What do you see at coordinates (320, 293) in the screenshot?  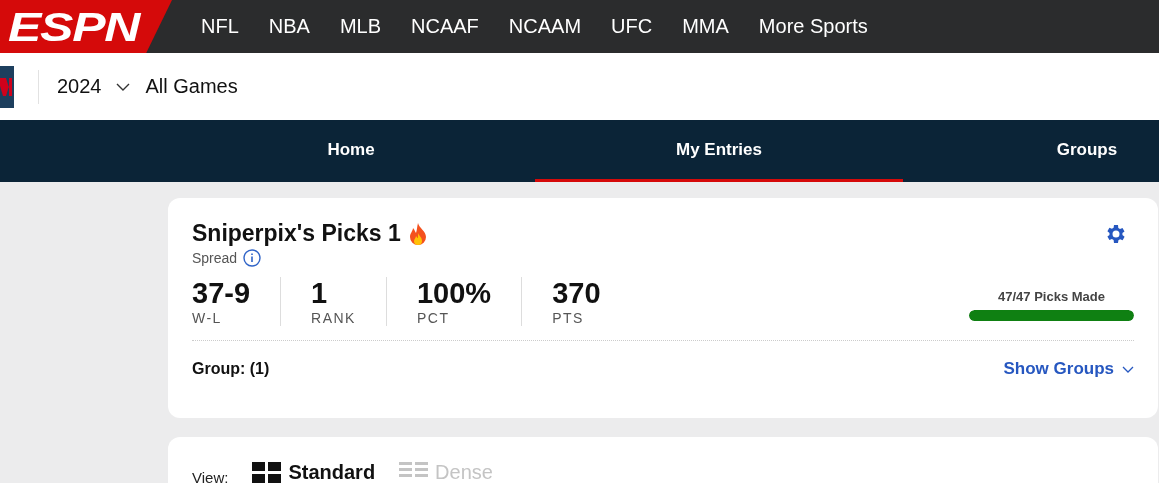 I see `stat-value: 1` at bounding box center [320, 293].